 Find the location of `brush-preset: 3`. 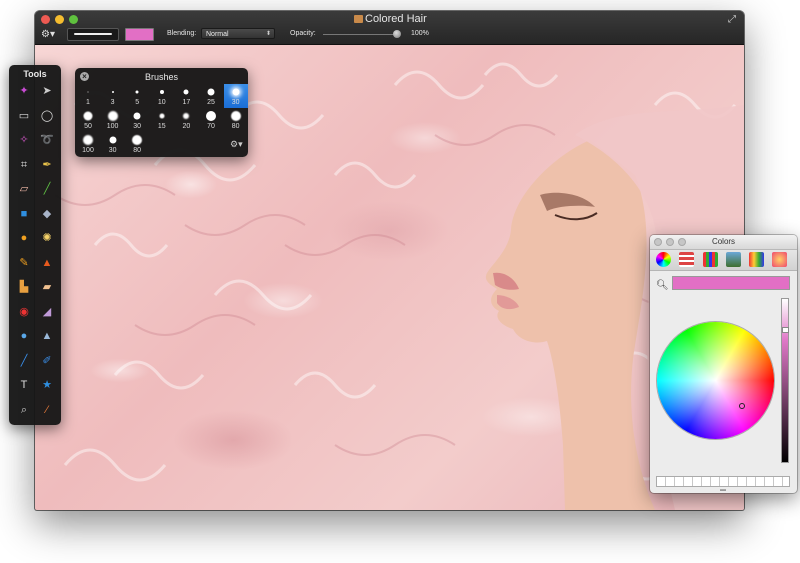

brush-preset: 3 is located at coordinates (113, 96).